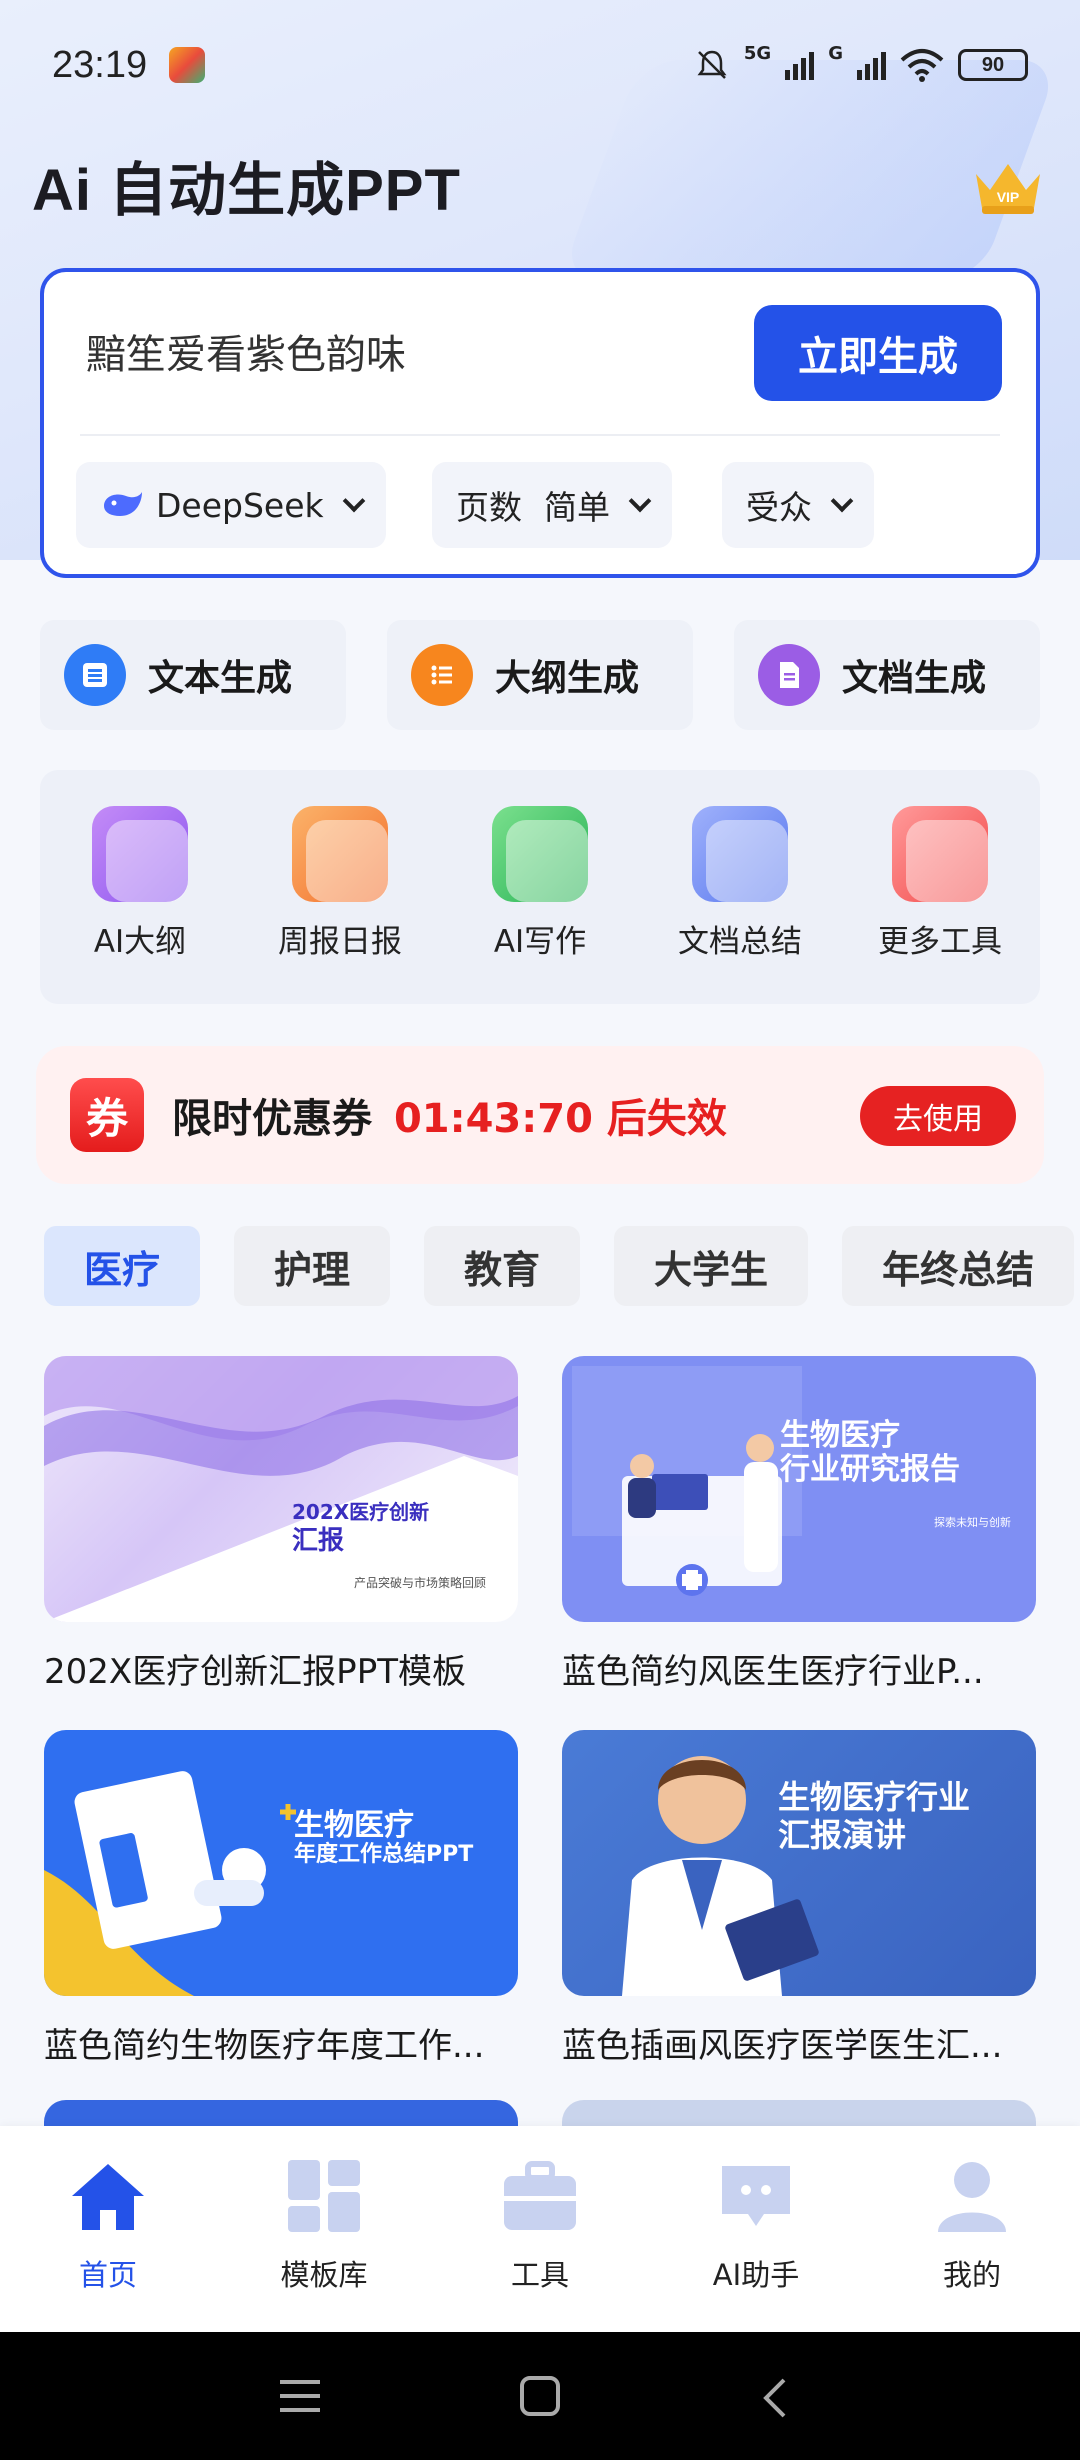 Image resolution: width=1080 pixels, height=2460 pixels. I want to click on bottom-nav: 首页 模板库 工具 AI助手 我的, so click(540, 2229).